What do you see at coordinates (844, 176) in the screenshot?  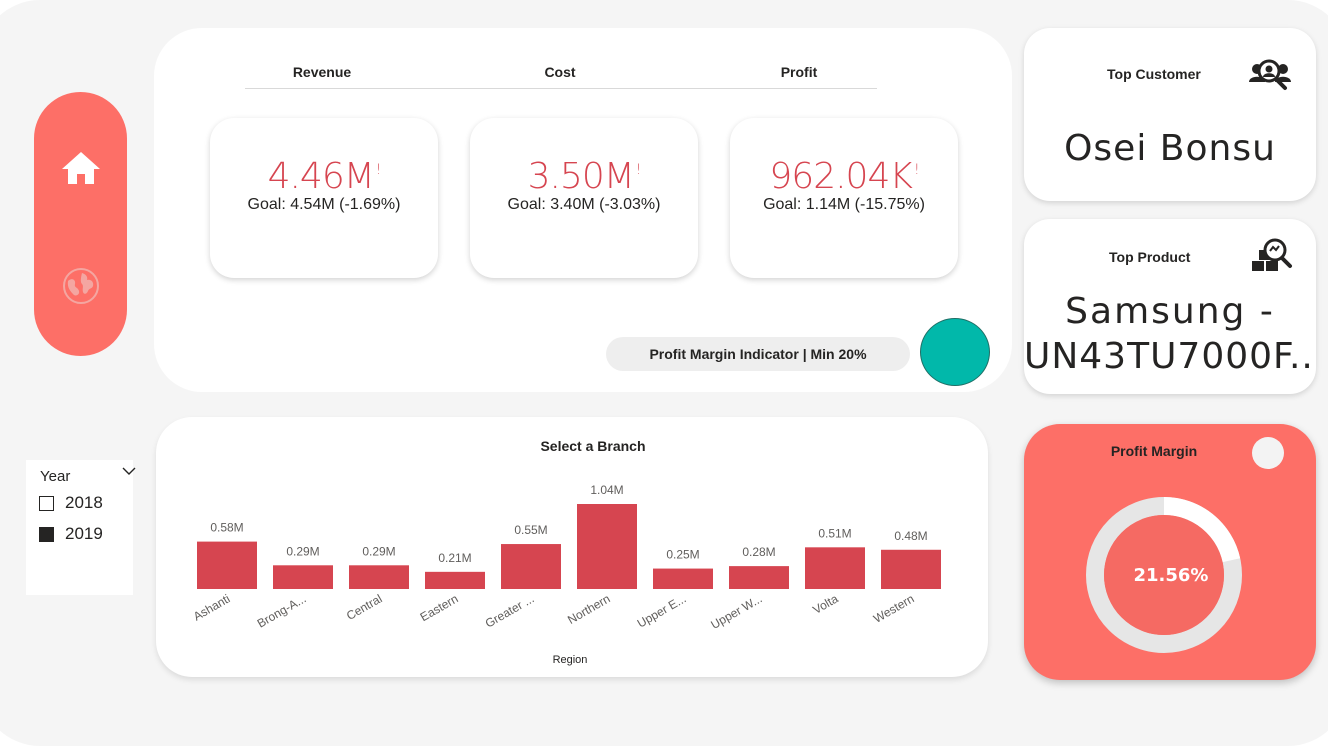 I see `profit-value: 962.04K!` at bounding box center [844, 176].